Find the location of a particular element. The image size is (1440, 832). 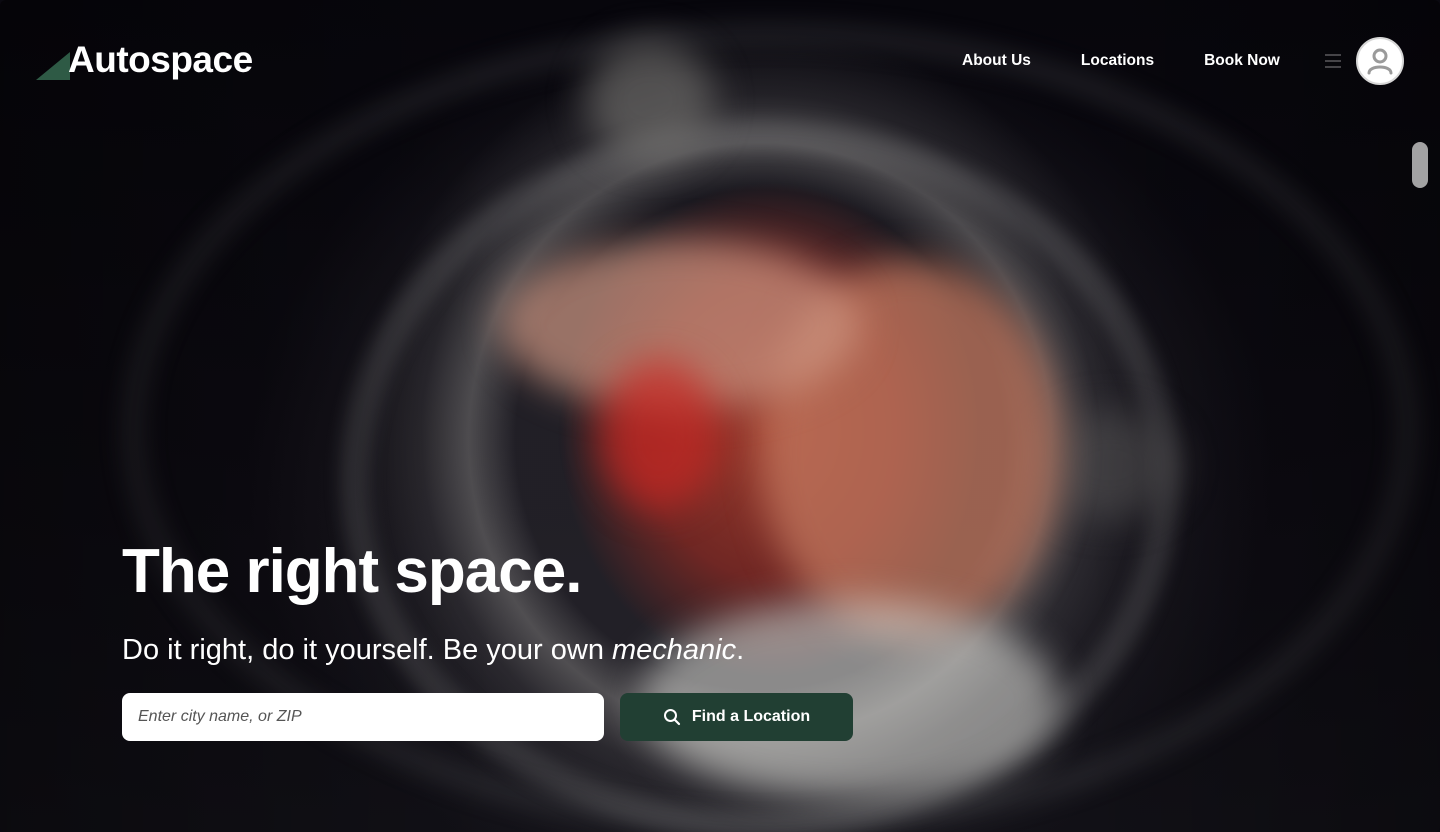

main-nav: About Us Locations Book Now is located at coordinates (1146, 61).